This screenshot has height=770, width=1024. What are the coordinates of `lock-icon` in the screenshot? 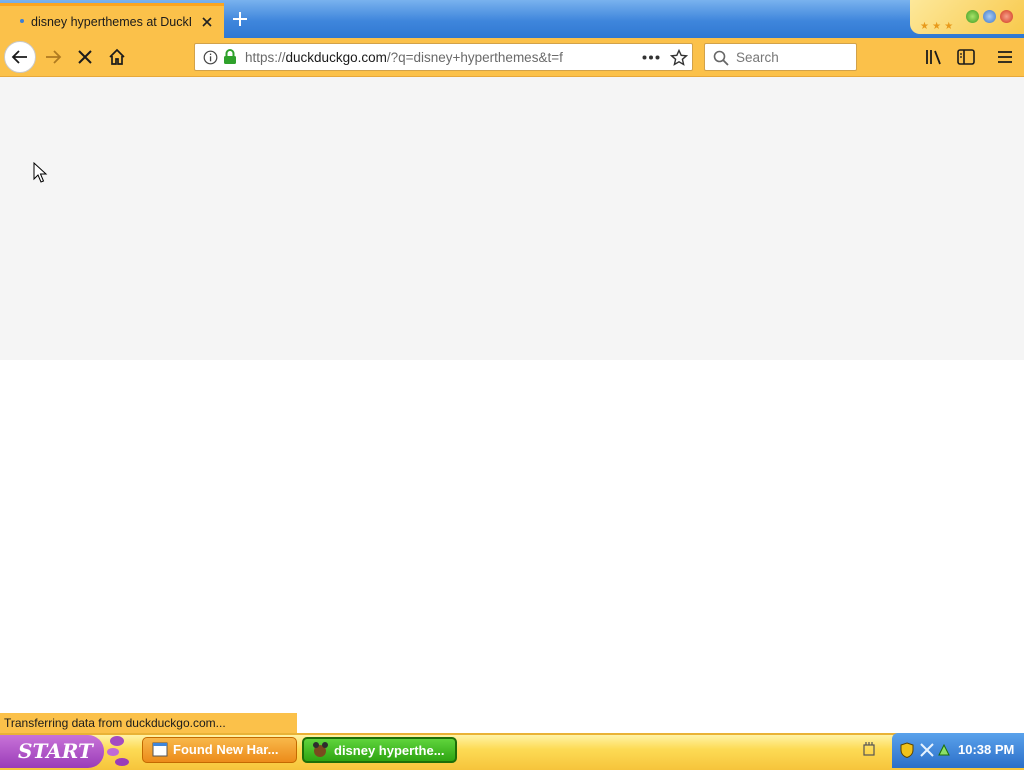 It's located at (230, 56).